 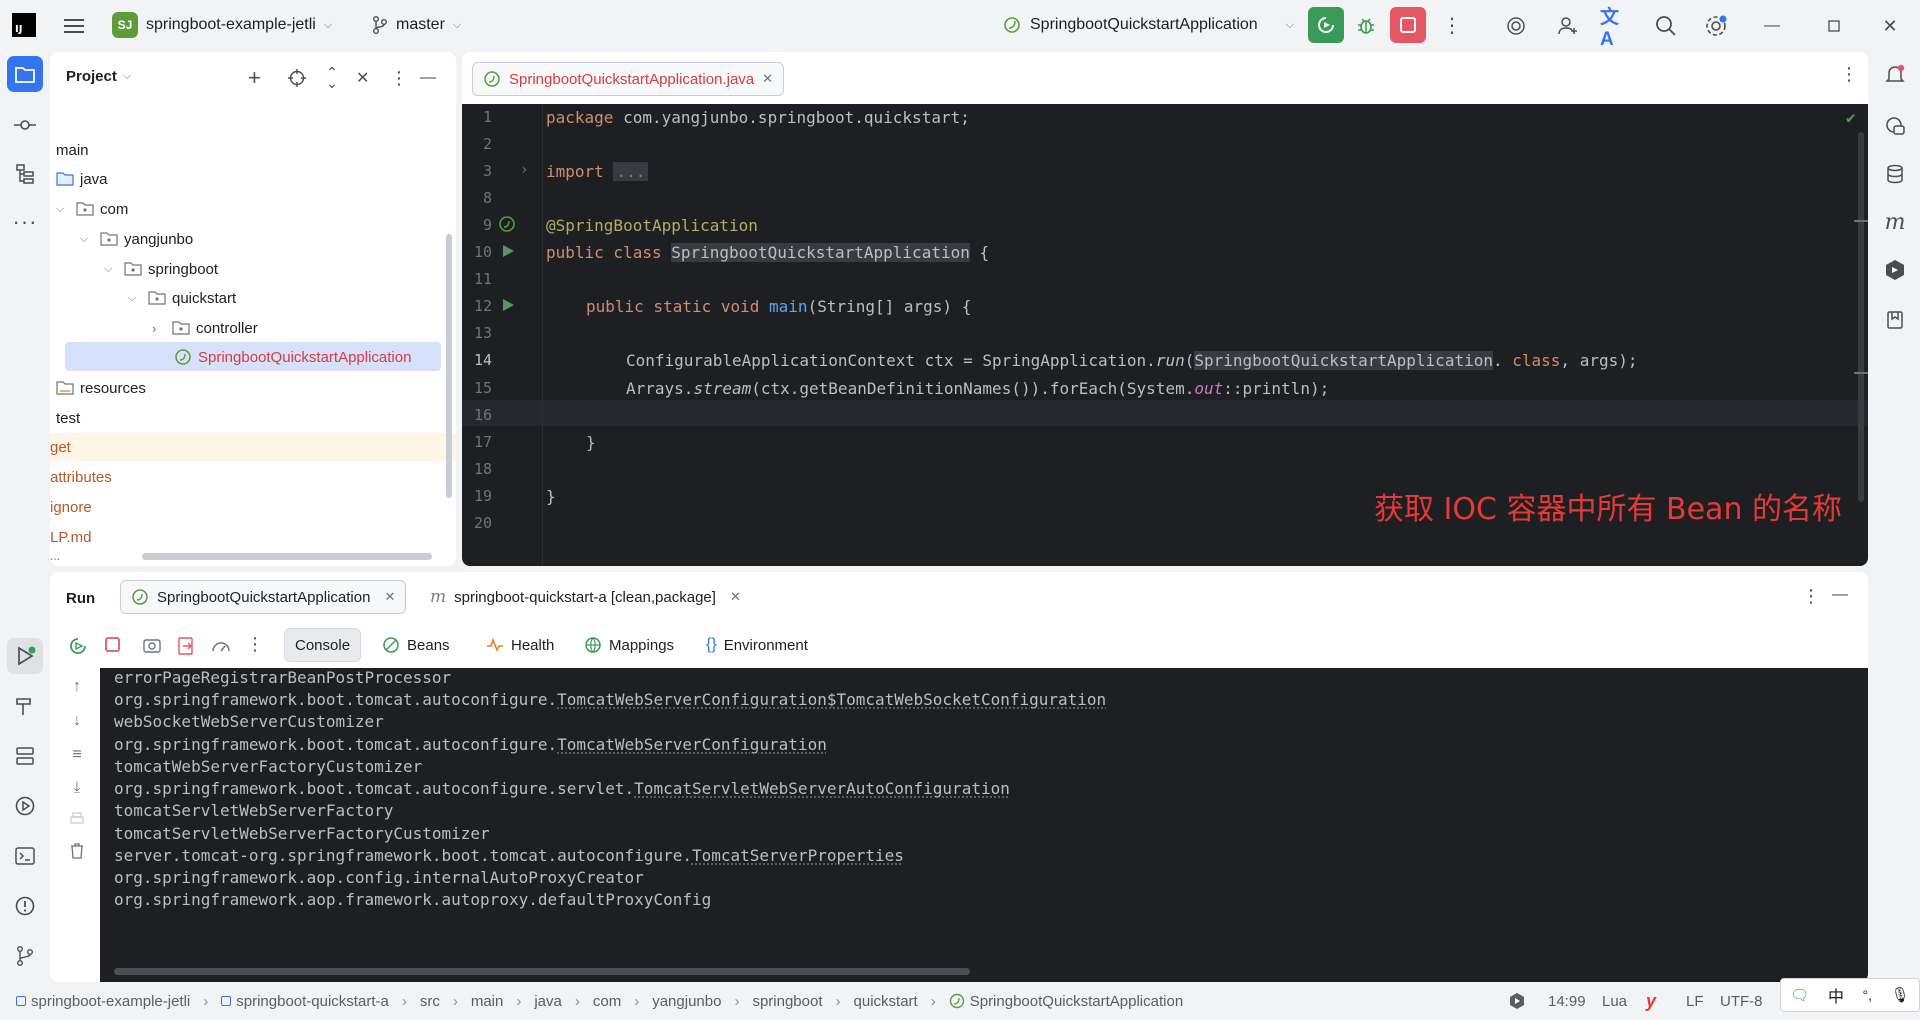 I want to click on structure-tool-button, so click(x=25, y=174).